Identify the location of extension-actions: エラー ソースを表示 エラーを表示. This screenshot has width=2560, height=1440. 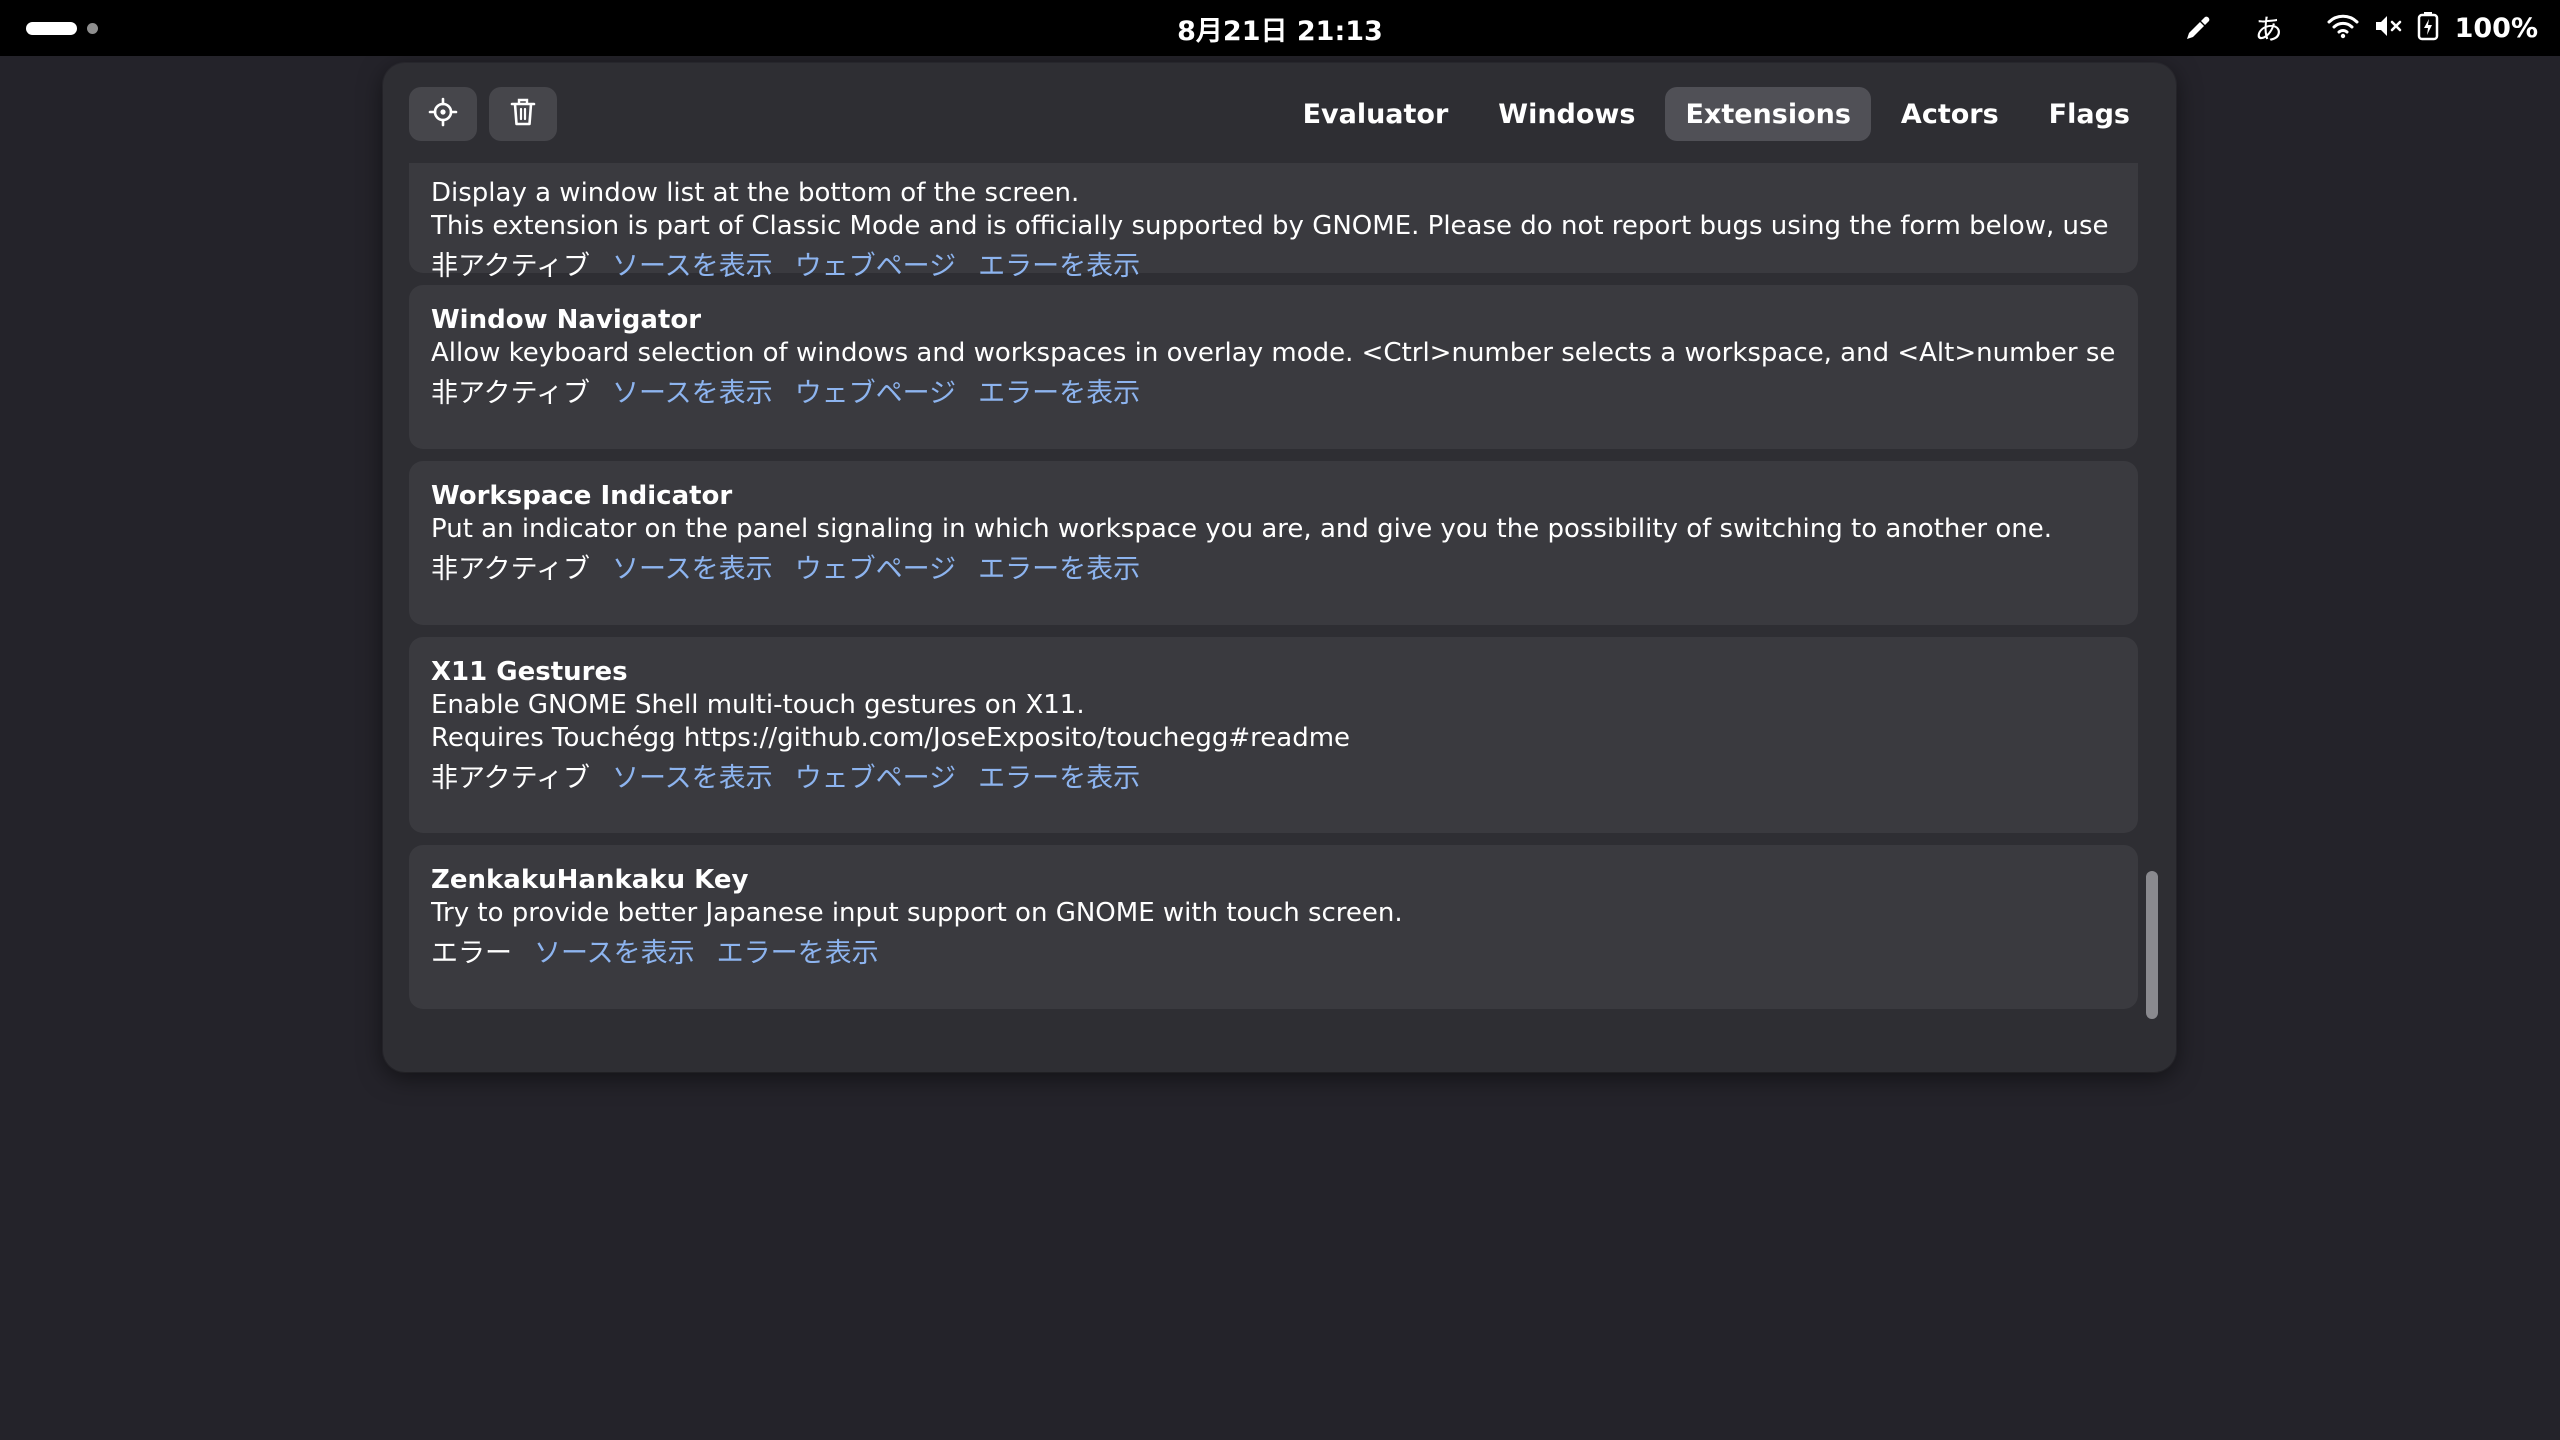
(1273, 954).